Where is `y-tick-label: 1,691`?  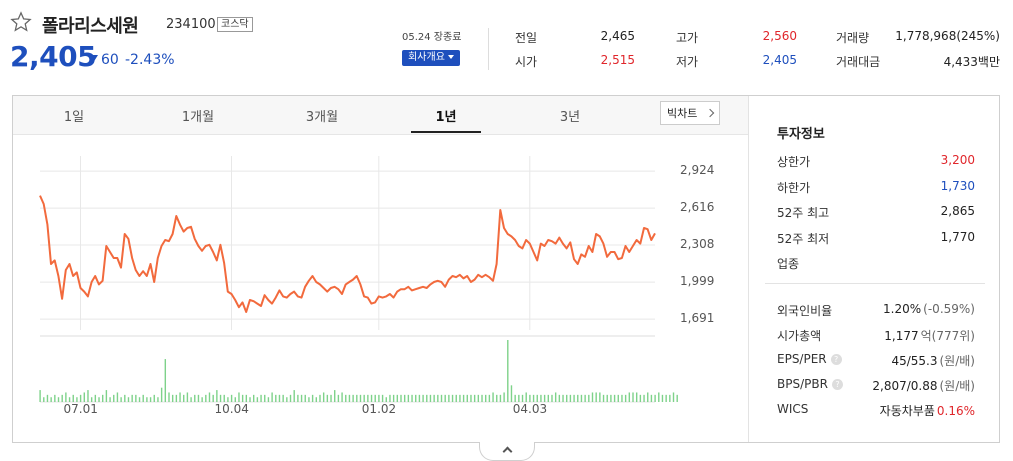
y-tick-label: 1,691 is located at coordinates (697, 318).